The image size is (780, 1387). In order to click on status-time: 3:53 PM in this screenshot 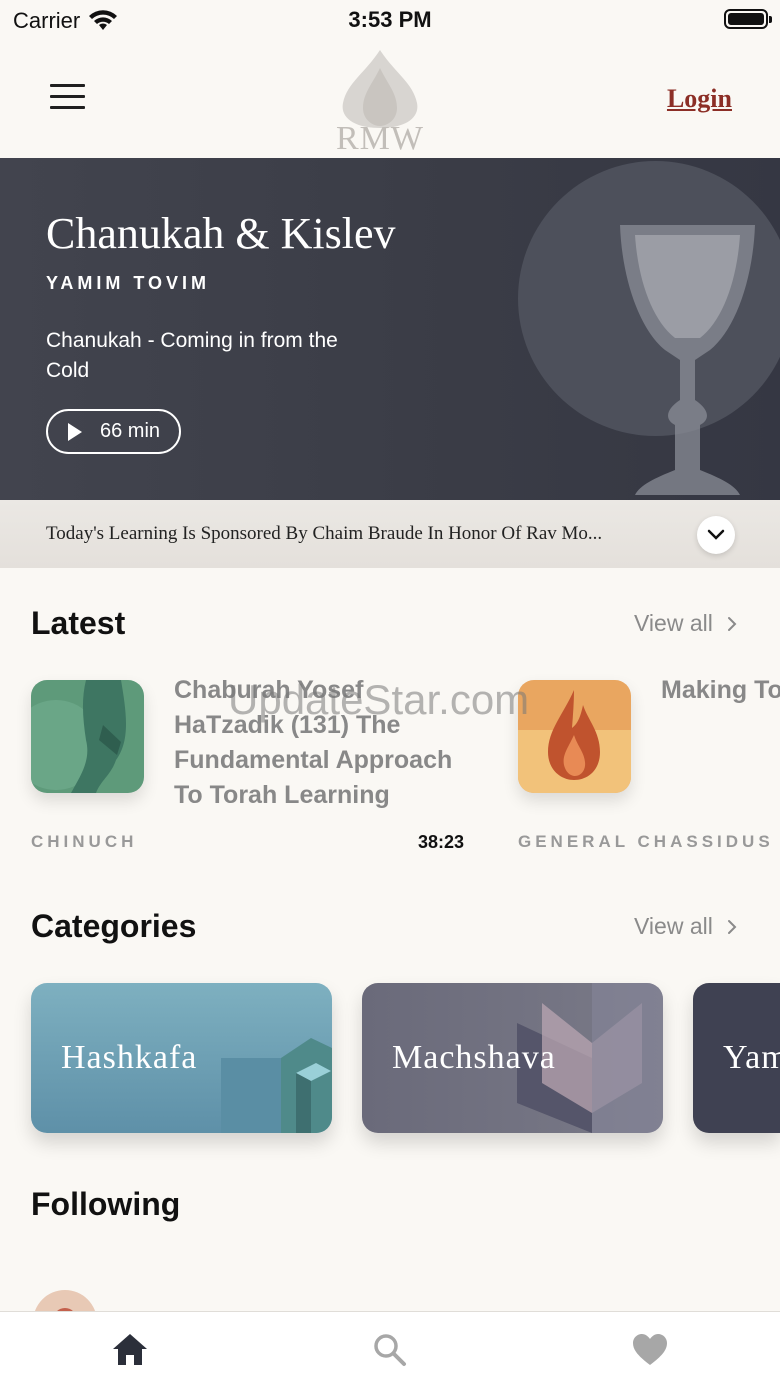, I will do `click(390, 19)`.